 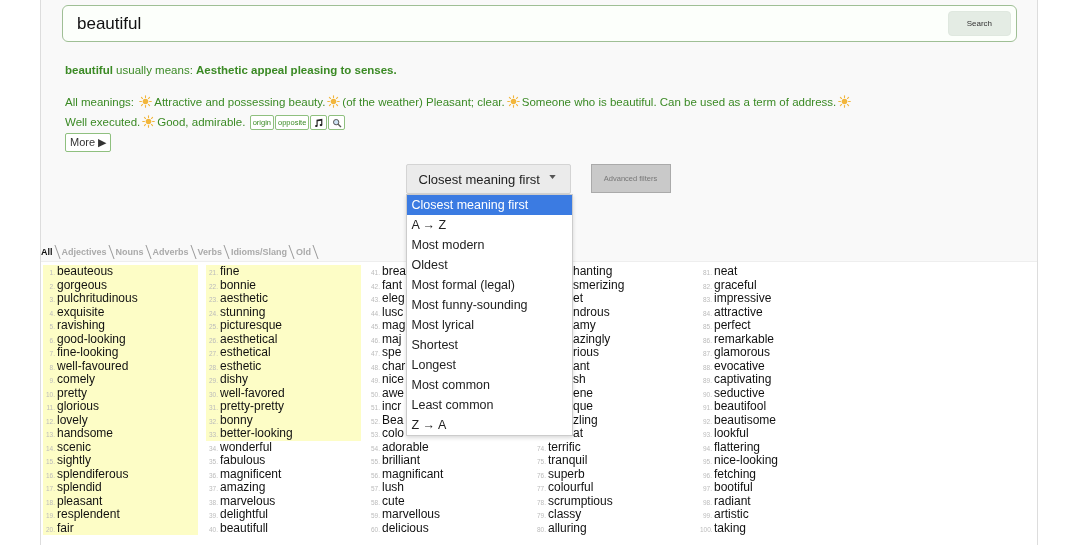 I want to click on dropdown-option: Most common, so click(x=489, y=385).